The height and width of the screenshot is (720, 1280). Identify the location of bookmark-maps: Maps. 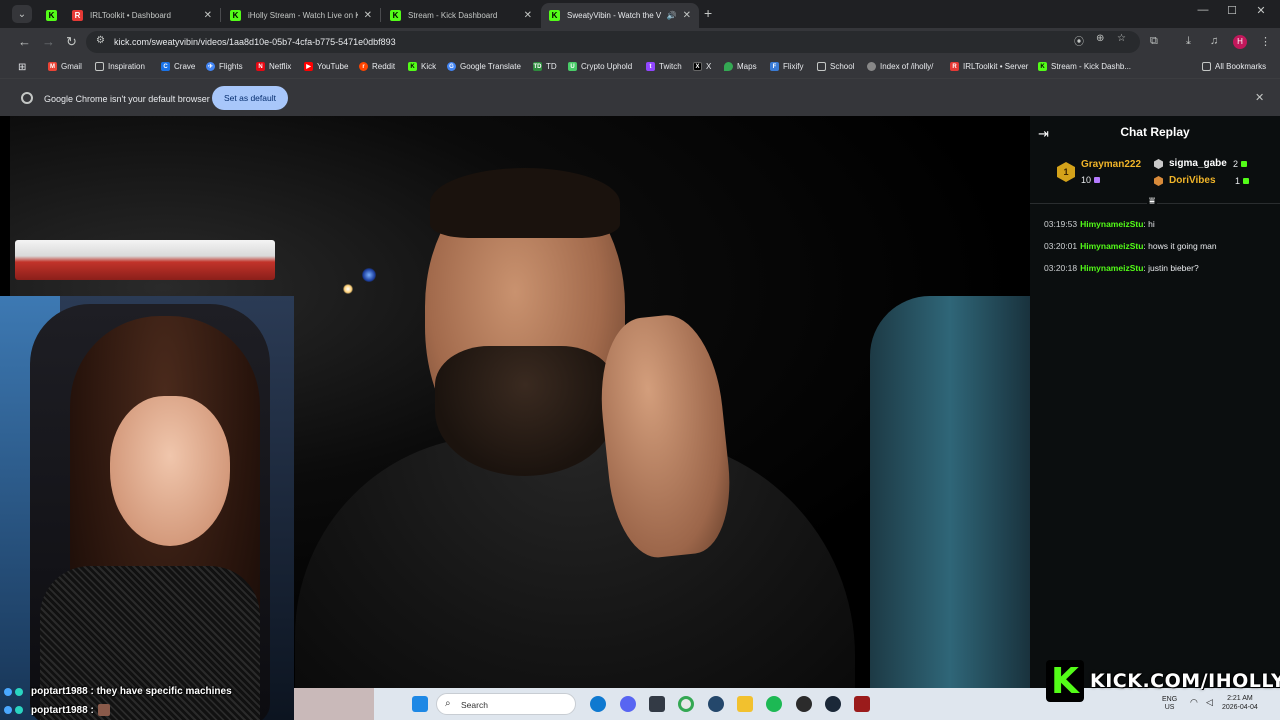
(740, 66).